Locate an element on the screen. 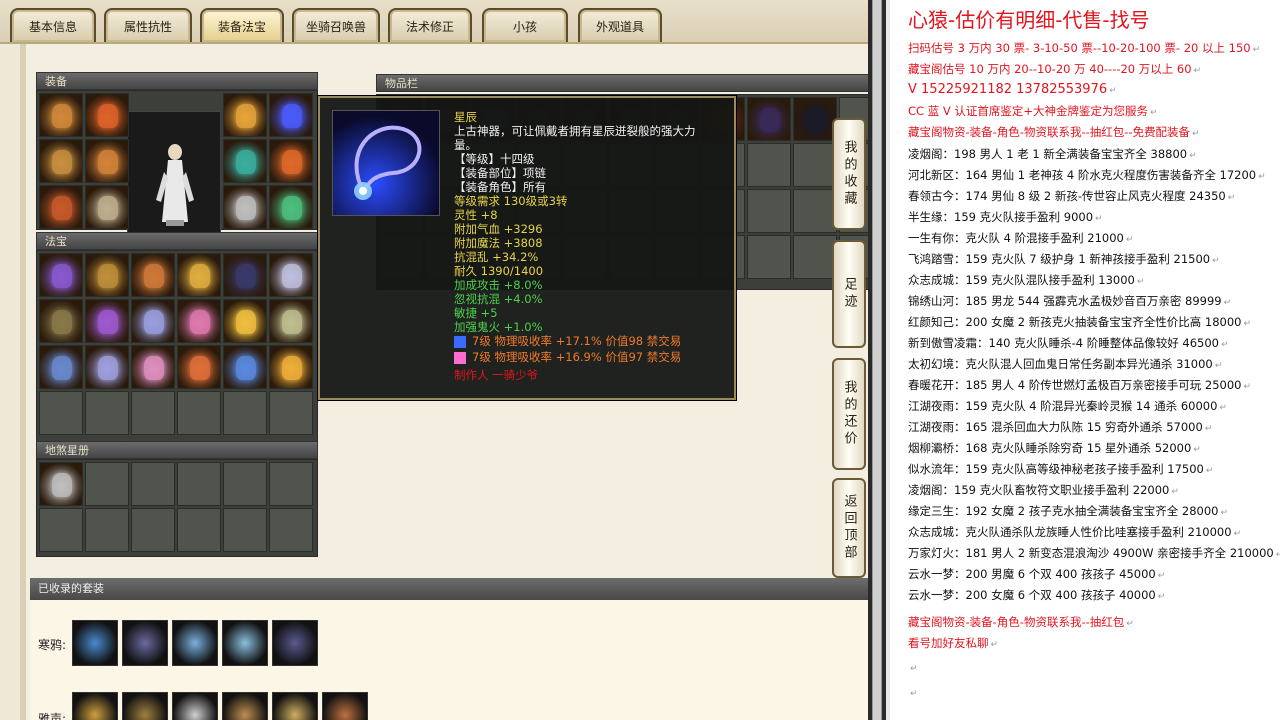  side-button-2: 足迹 is located at coordinates (849, 294).